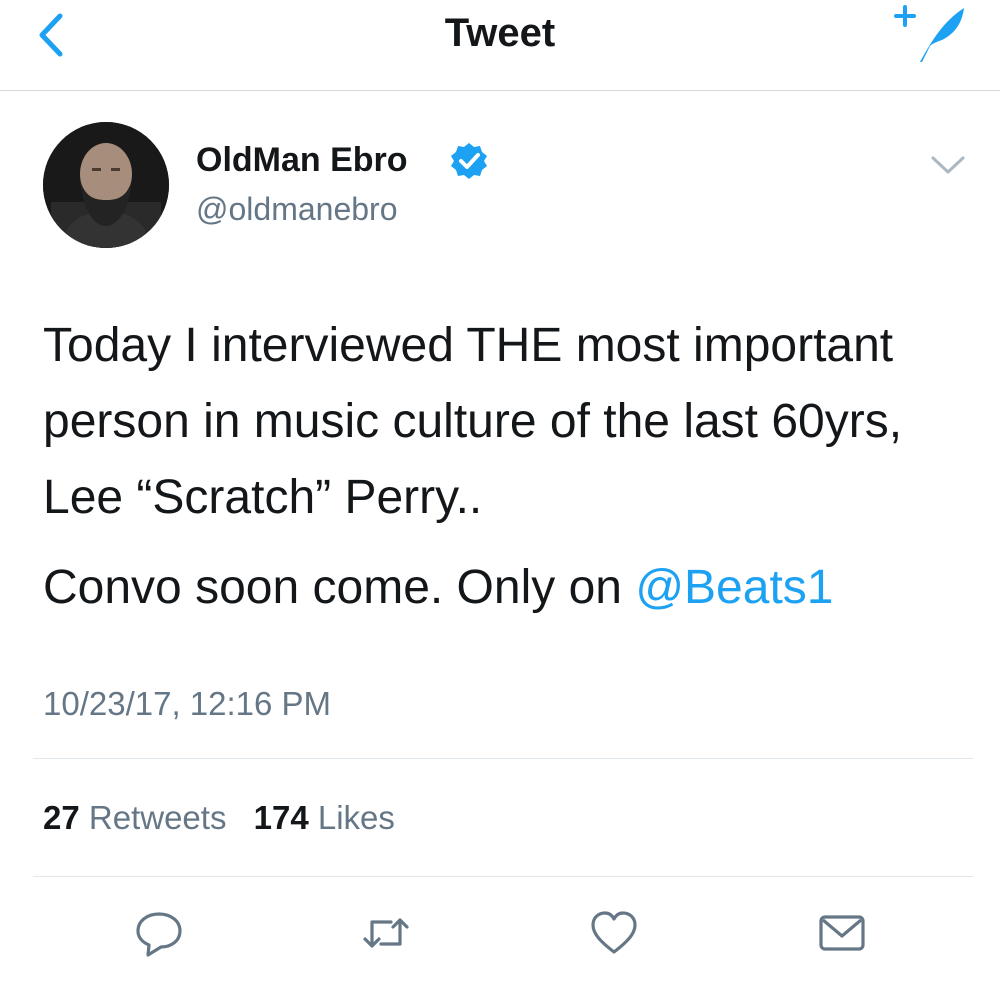  Describe the element at coordinates (159, 933) in the screenshot. I see `reply-icon` at that location.